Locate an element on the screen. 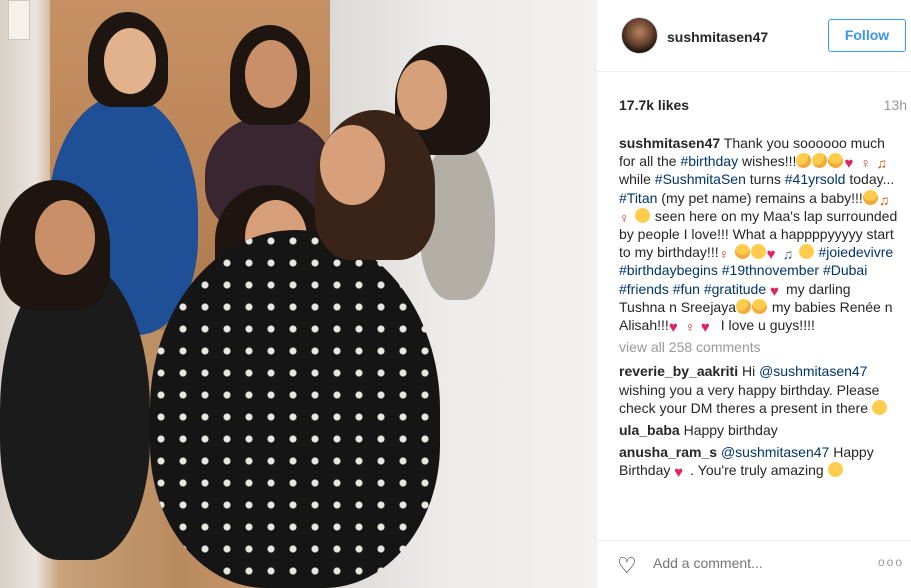  hashtag-link: #birthday is located at coordinates (709, 161).